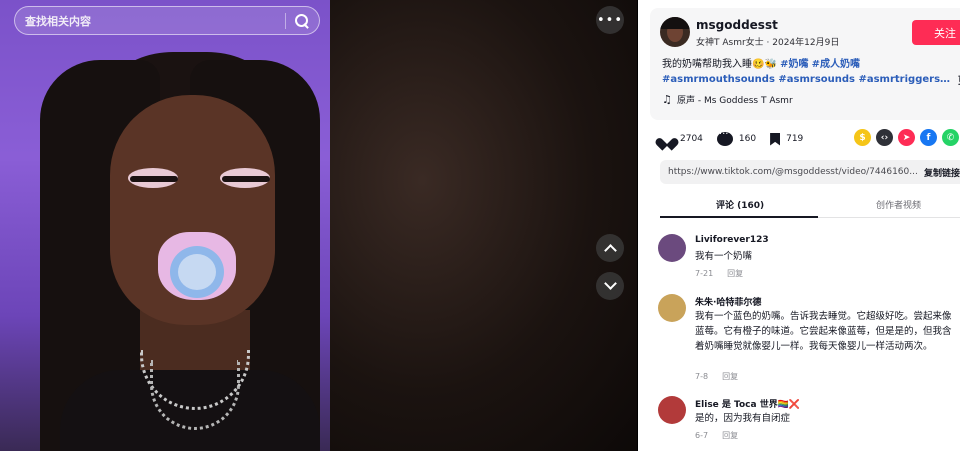 The width and height of the screenshot is (960, 451). I want to click on more-options-button: •••, so click(610, 20).